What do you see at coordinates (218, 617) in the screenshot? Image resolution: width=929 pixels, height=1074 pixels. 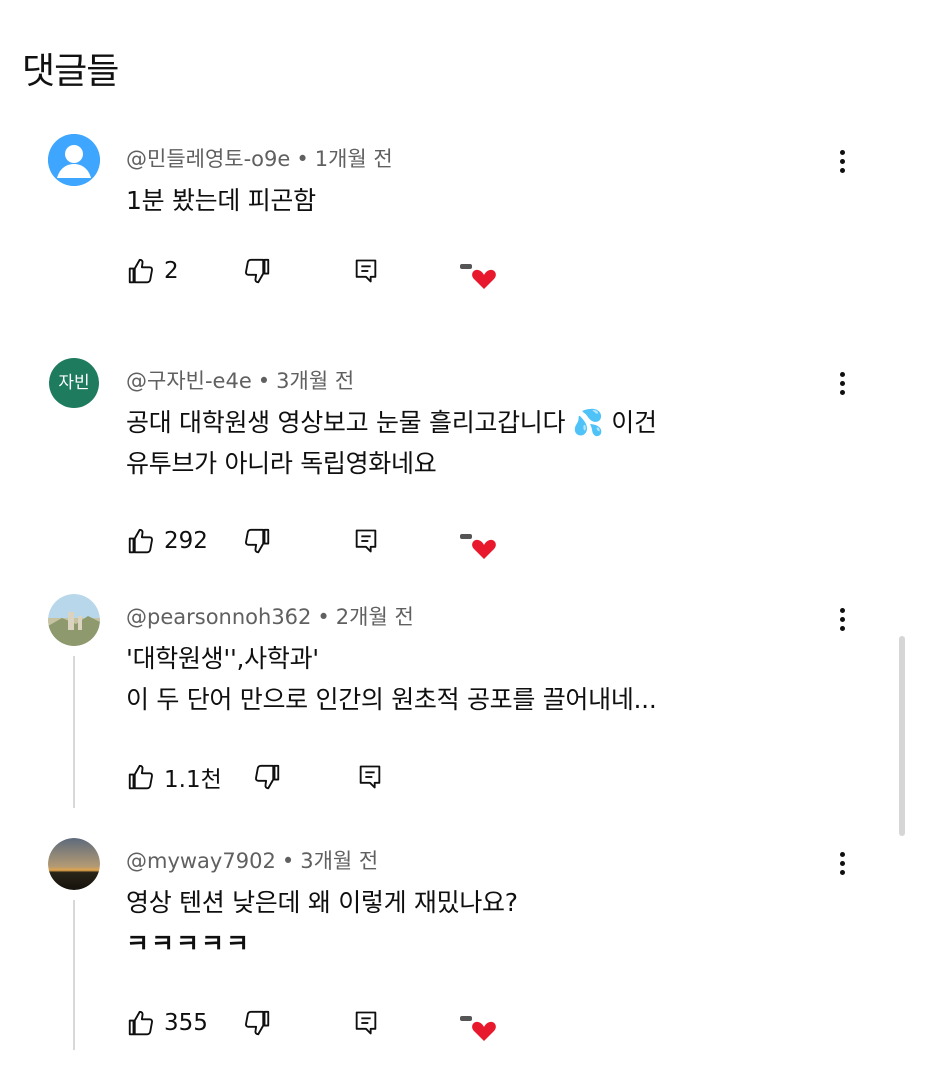 I see `comment-author: @pearsonnoh362` at bounding box center [218, 617].